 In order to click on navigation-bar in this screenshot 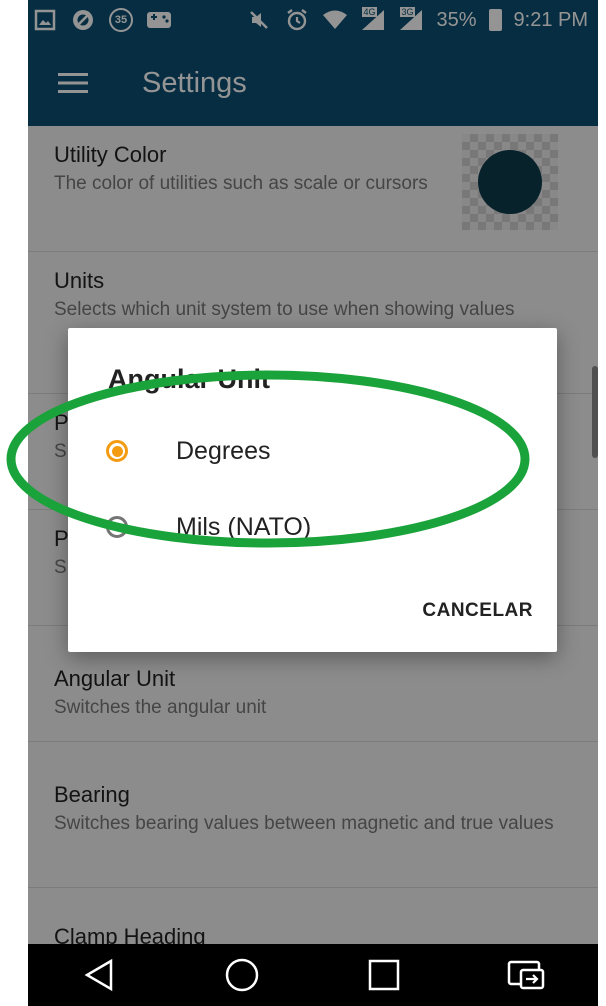, I will do `click(313, 975)`.